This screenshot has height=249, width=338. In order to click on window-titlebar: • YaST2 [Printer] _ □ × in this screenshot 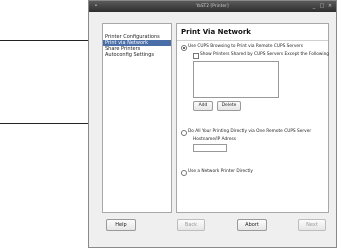, I will do `click(212, 6)`.